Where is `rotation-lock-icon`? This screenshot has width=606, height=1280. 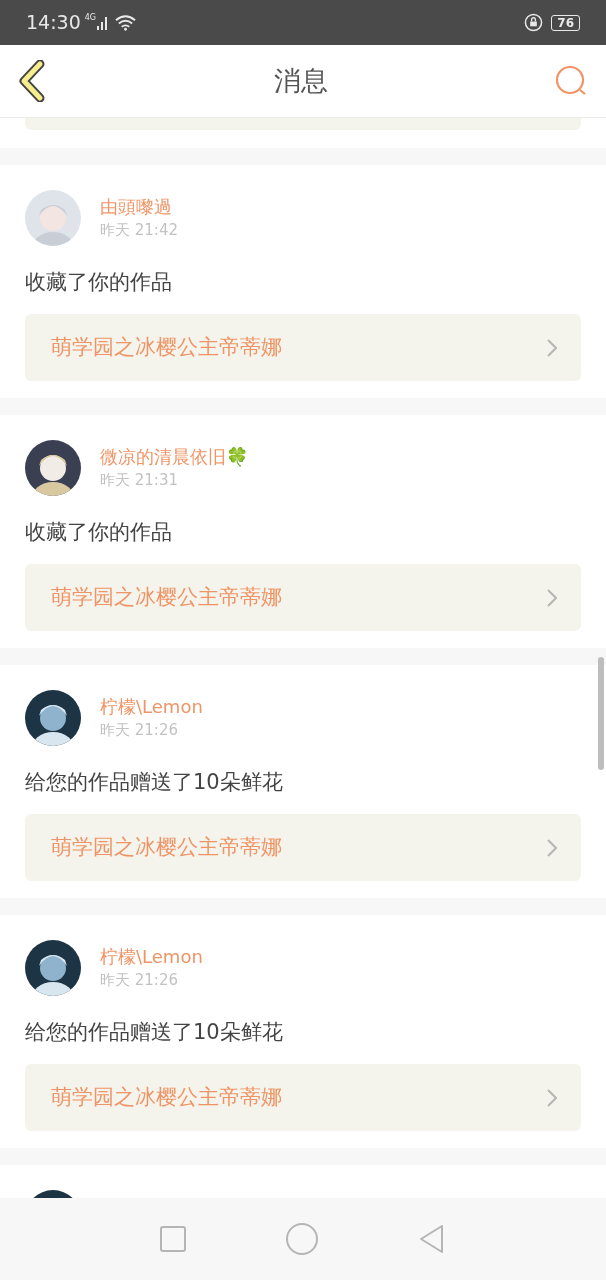 rotation-lock-icon is located at coordinates (534, 22).